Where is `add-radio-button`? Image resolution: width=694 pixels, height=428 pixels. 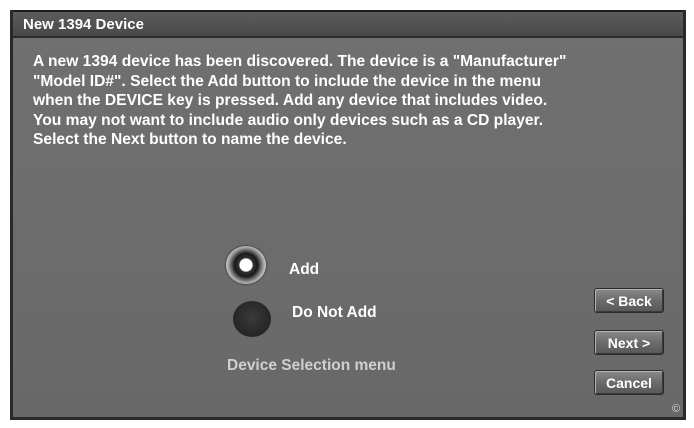 add-radio-button is located at coordinates (246, 265).